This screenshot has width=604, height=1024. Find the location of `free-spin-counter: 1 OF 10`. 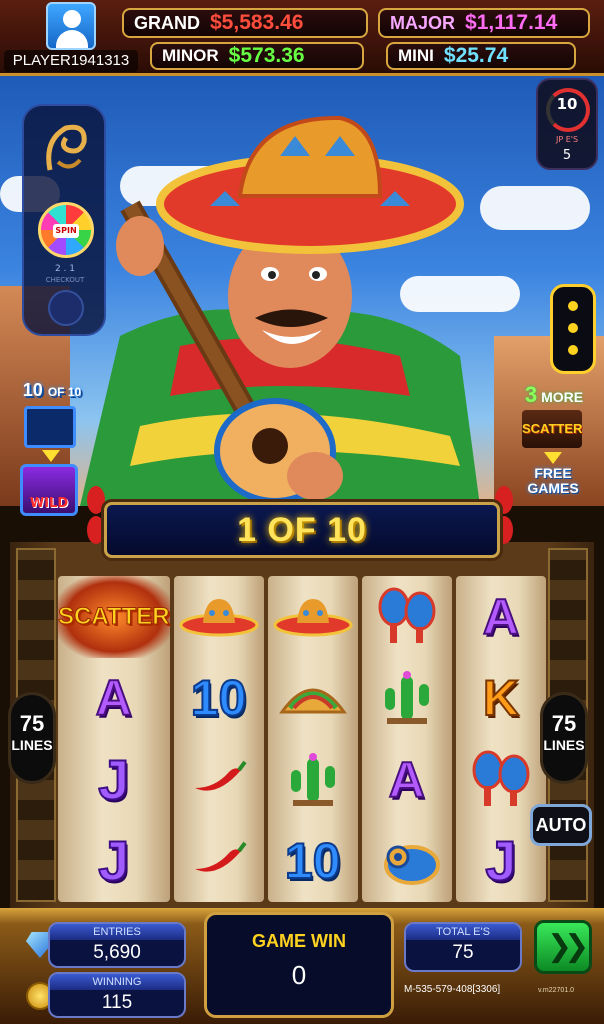

free-spin-counter: 1 OF 10 is located at coordinates (302, 530).